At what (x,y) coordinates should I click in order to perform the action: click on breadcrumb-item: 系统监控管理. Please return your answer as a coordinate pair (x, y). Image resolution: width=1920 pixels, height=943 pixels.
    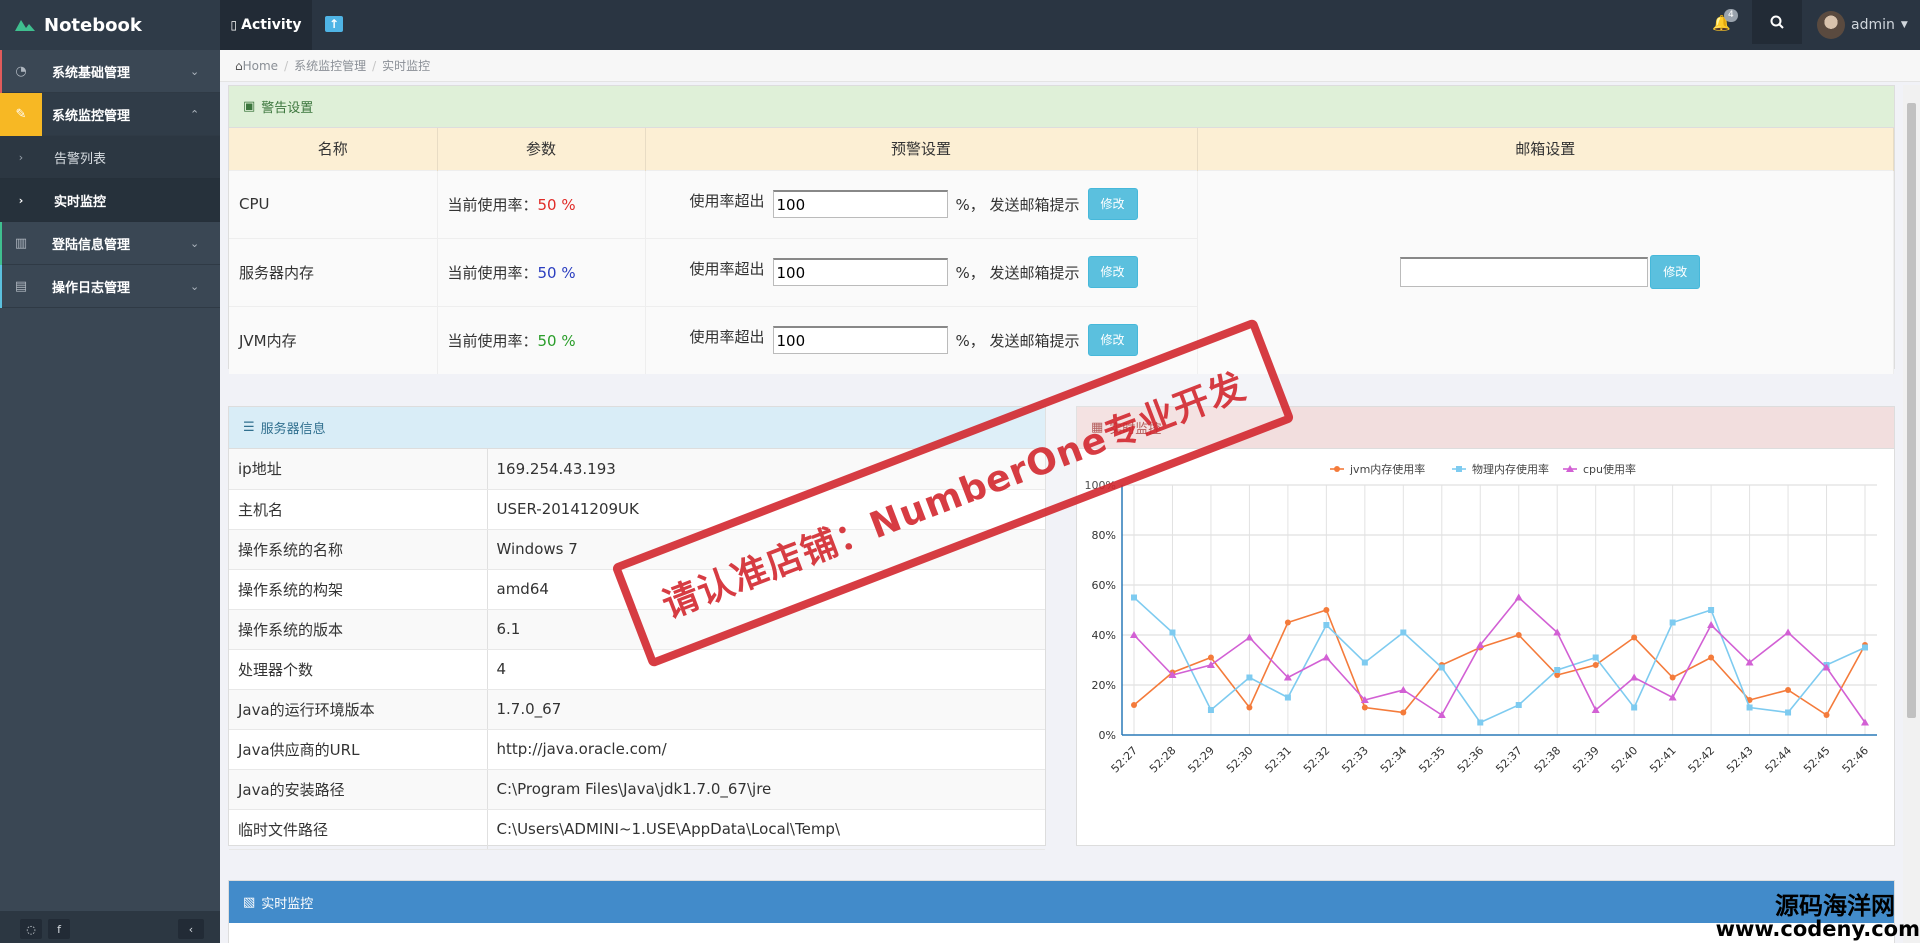
    Looking at the image, I should click on (330, 65).